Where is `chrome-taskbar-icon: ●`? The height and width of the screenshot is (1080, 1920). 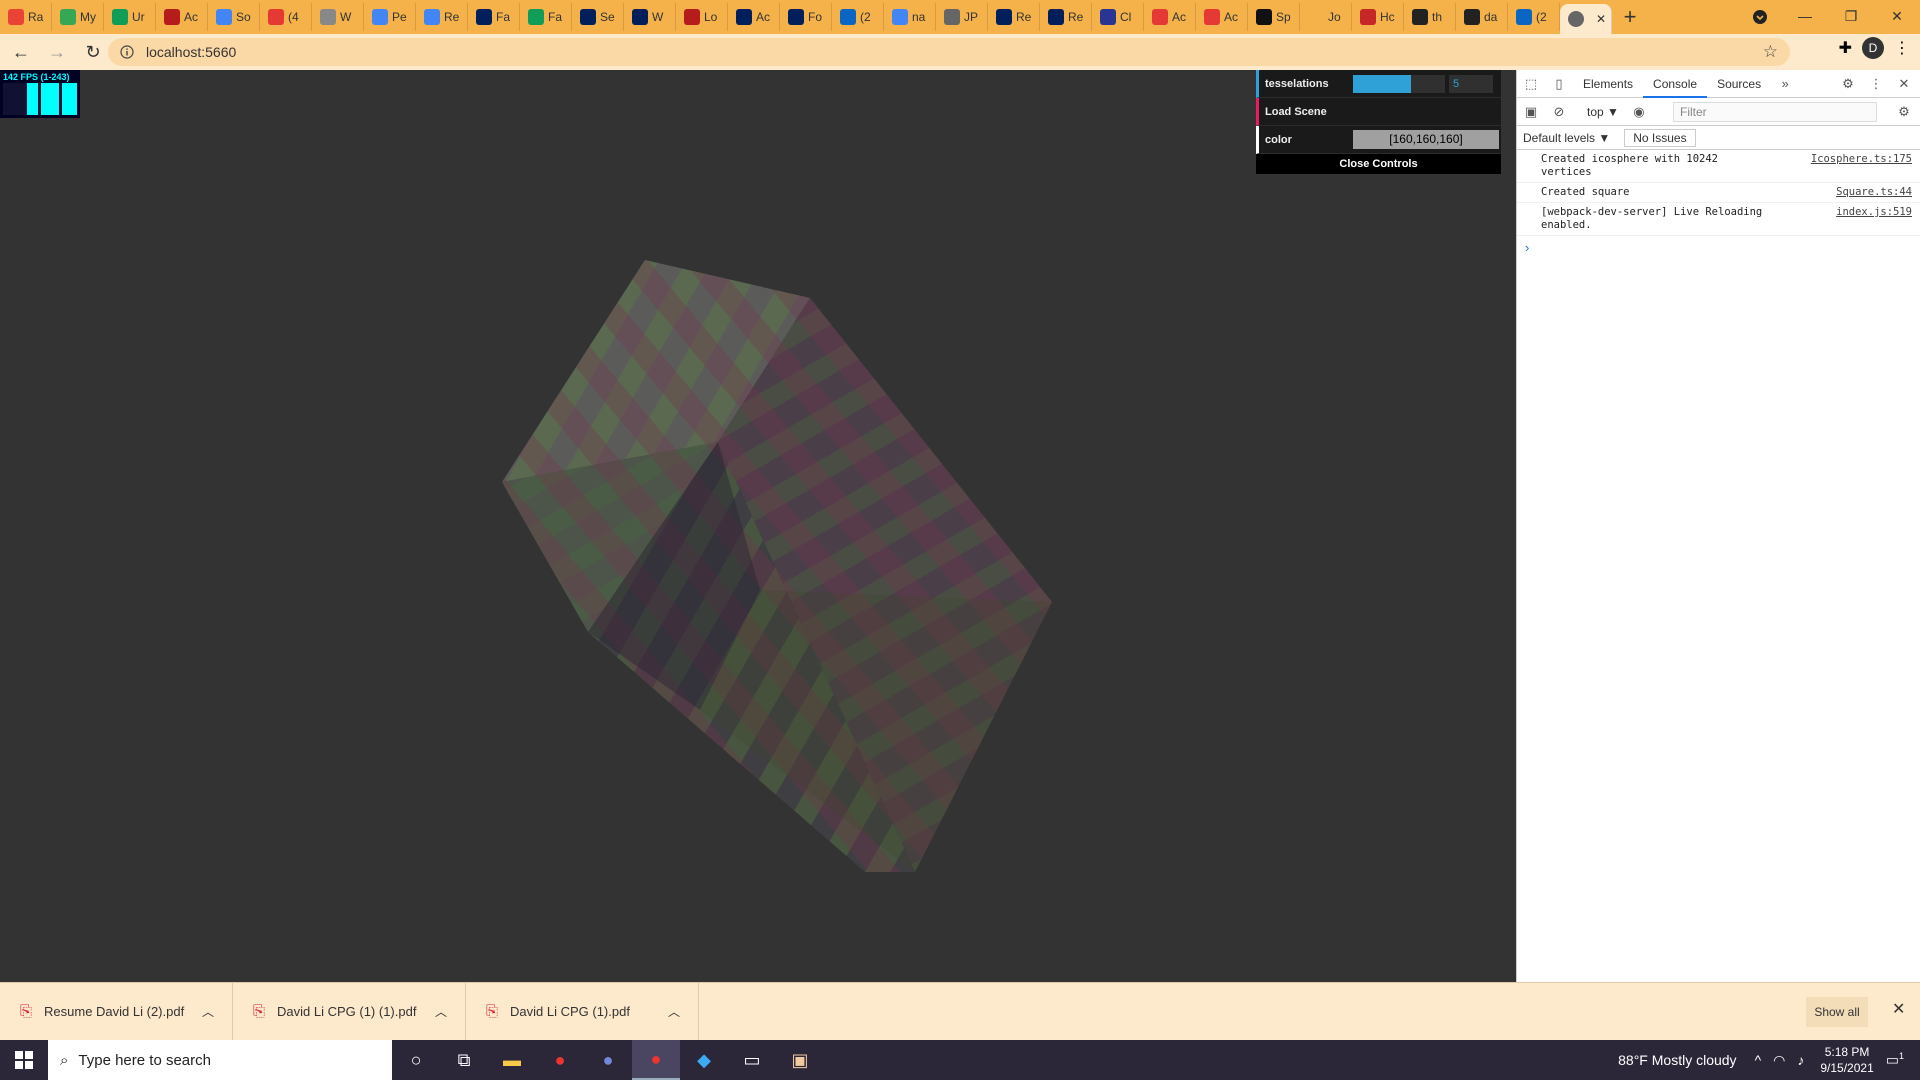 chrome-taskbar-icon: ● is located at coordinates (560, 1060).